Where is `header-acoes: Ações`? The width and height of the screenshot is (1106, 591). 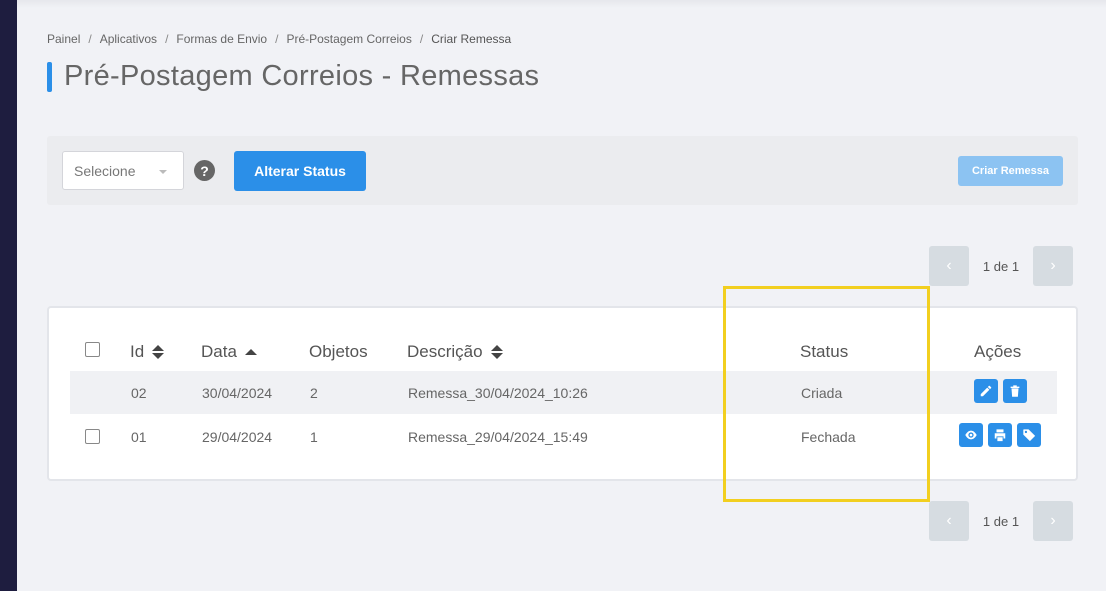 header-acoes: Ações is located at coordinates (997, 352).